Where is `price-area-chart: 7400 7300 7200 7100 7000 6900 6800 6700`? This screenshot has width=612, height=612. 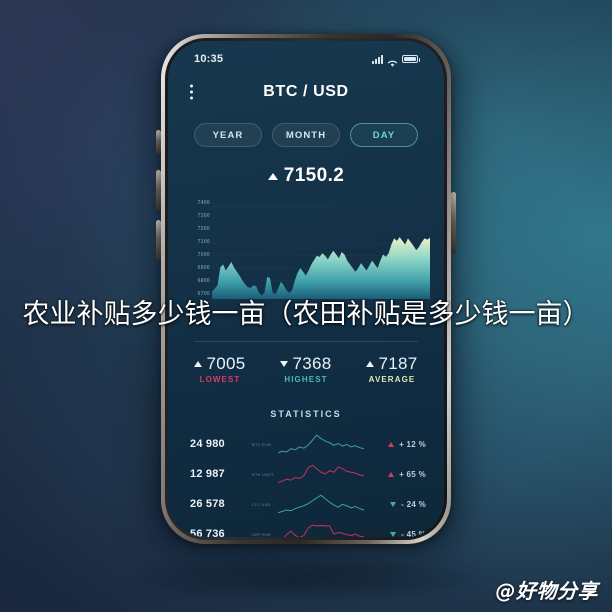
price-area-chart: 7400 7300 7200 7100 7000 6900 6800 6700 is located at coordinates (306, 249).